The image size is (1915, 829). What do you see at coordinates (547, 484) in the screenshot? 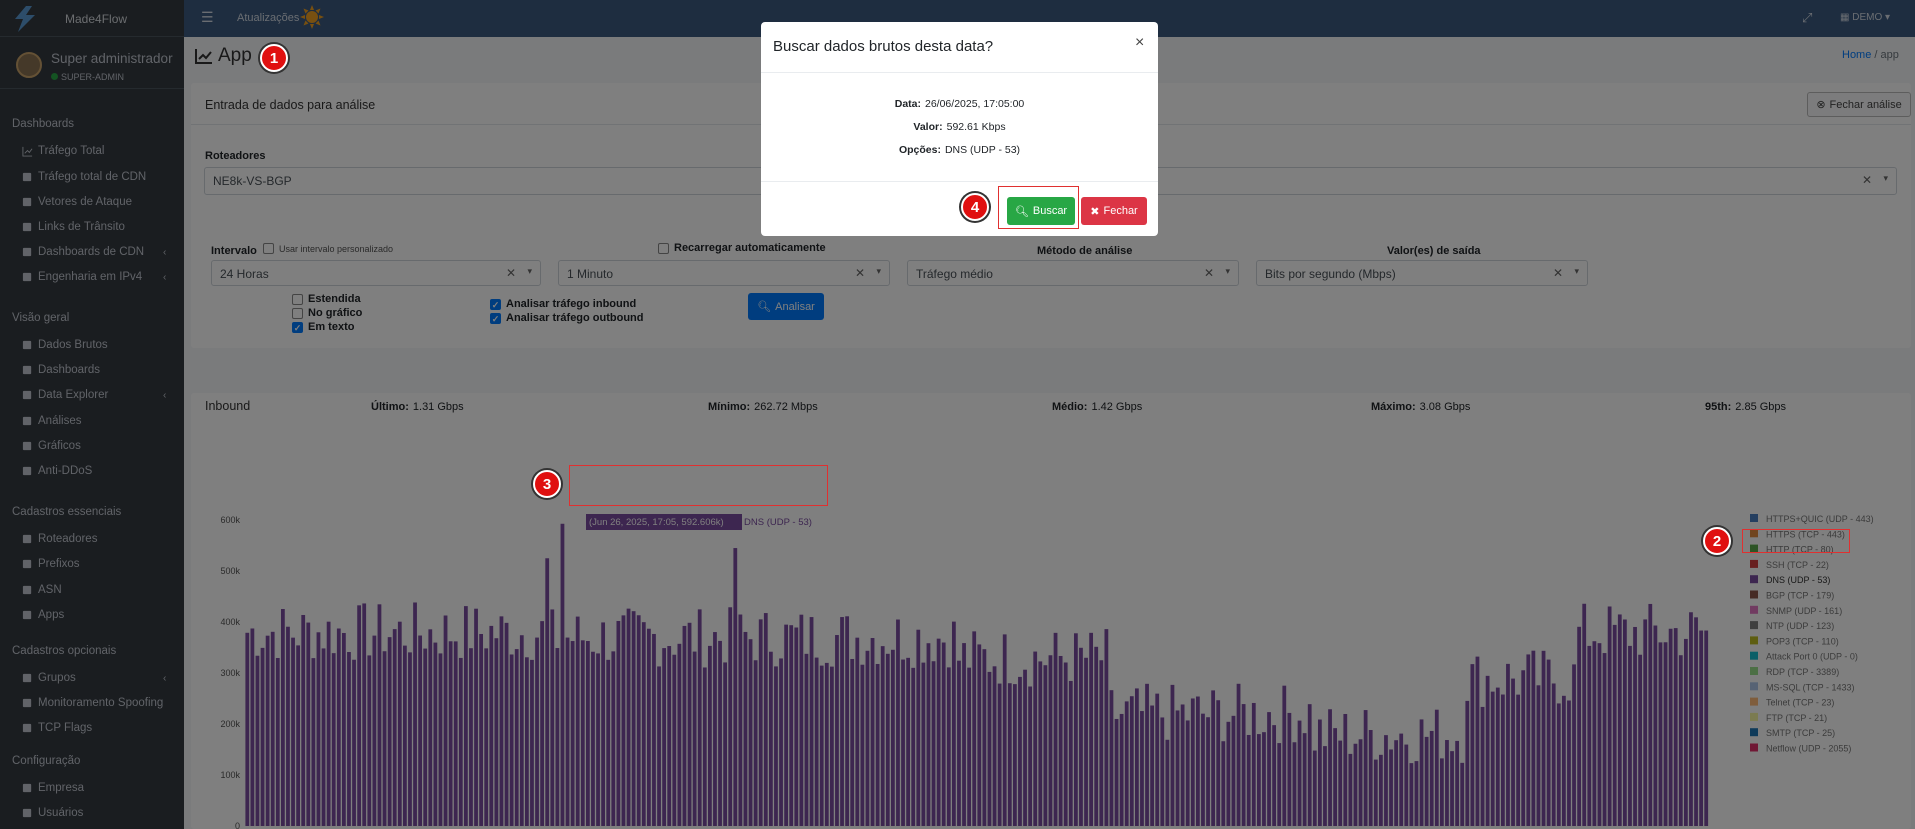
I see `annotation-badge-3: 3` at bounding box center [547, 484].